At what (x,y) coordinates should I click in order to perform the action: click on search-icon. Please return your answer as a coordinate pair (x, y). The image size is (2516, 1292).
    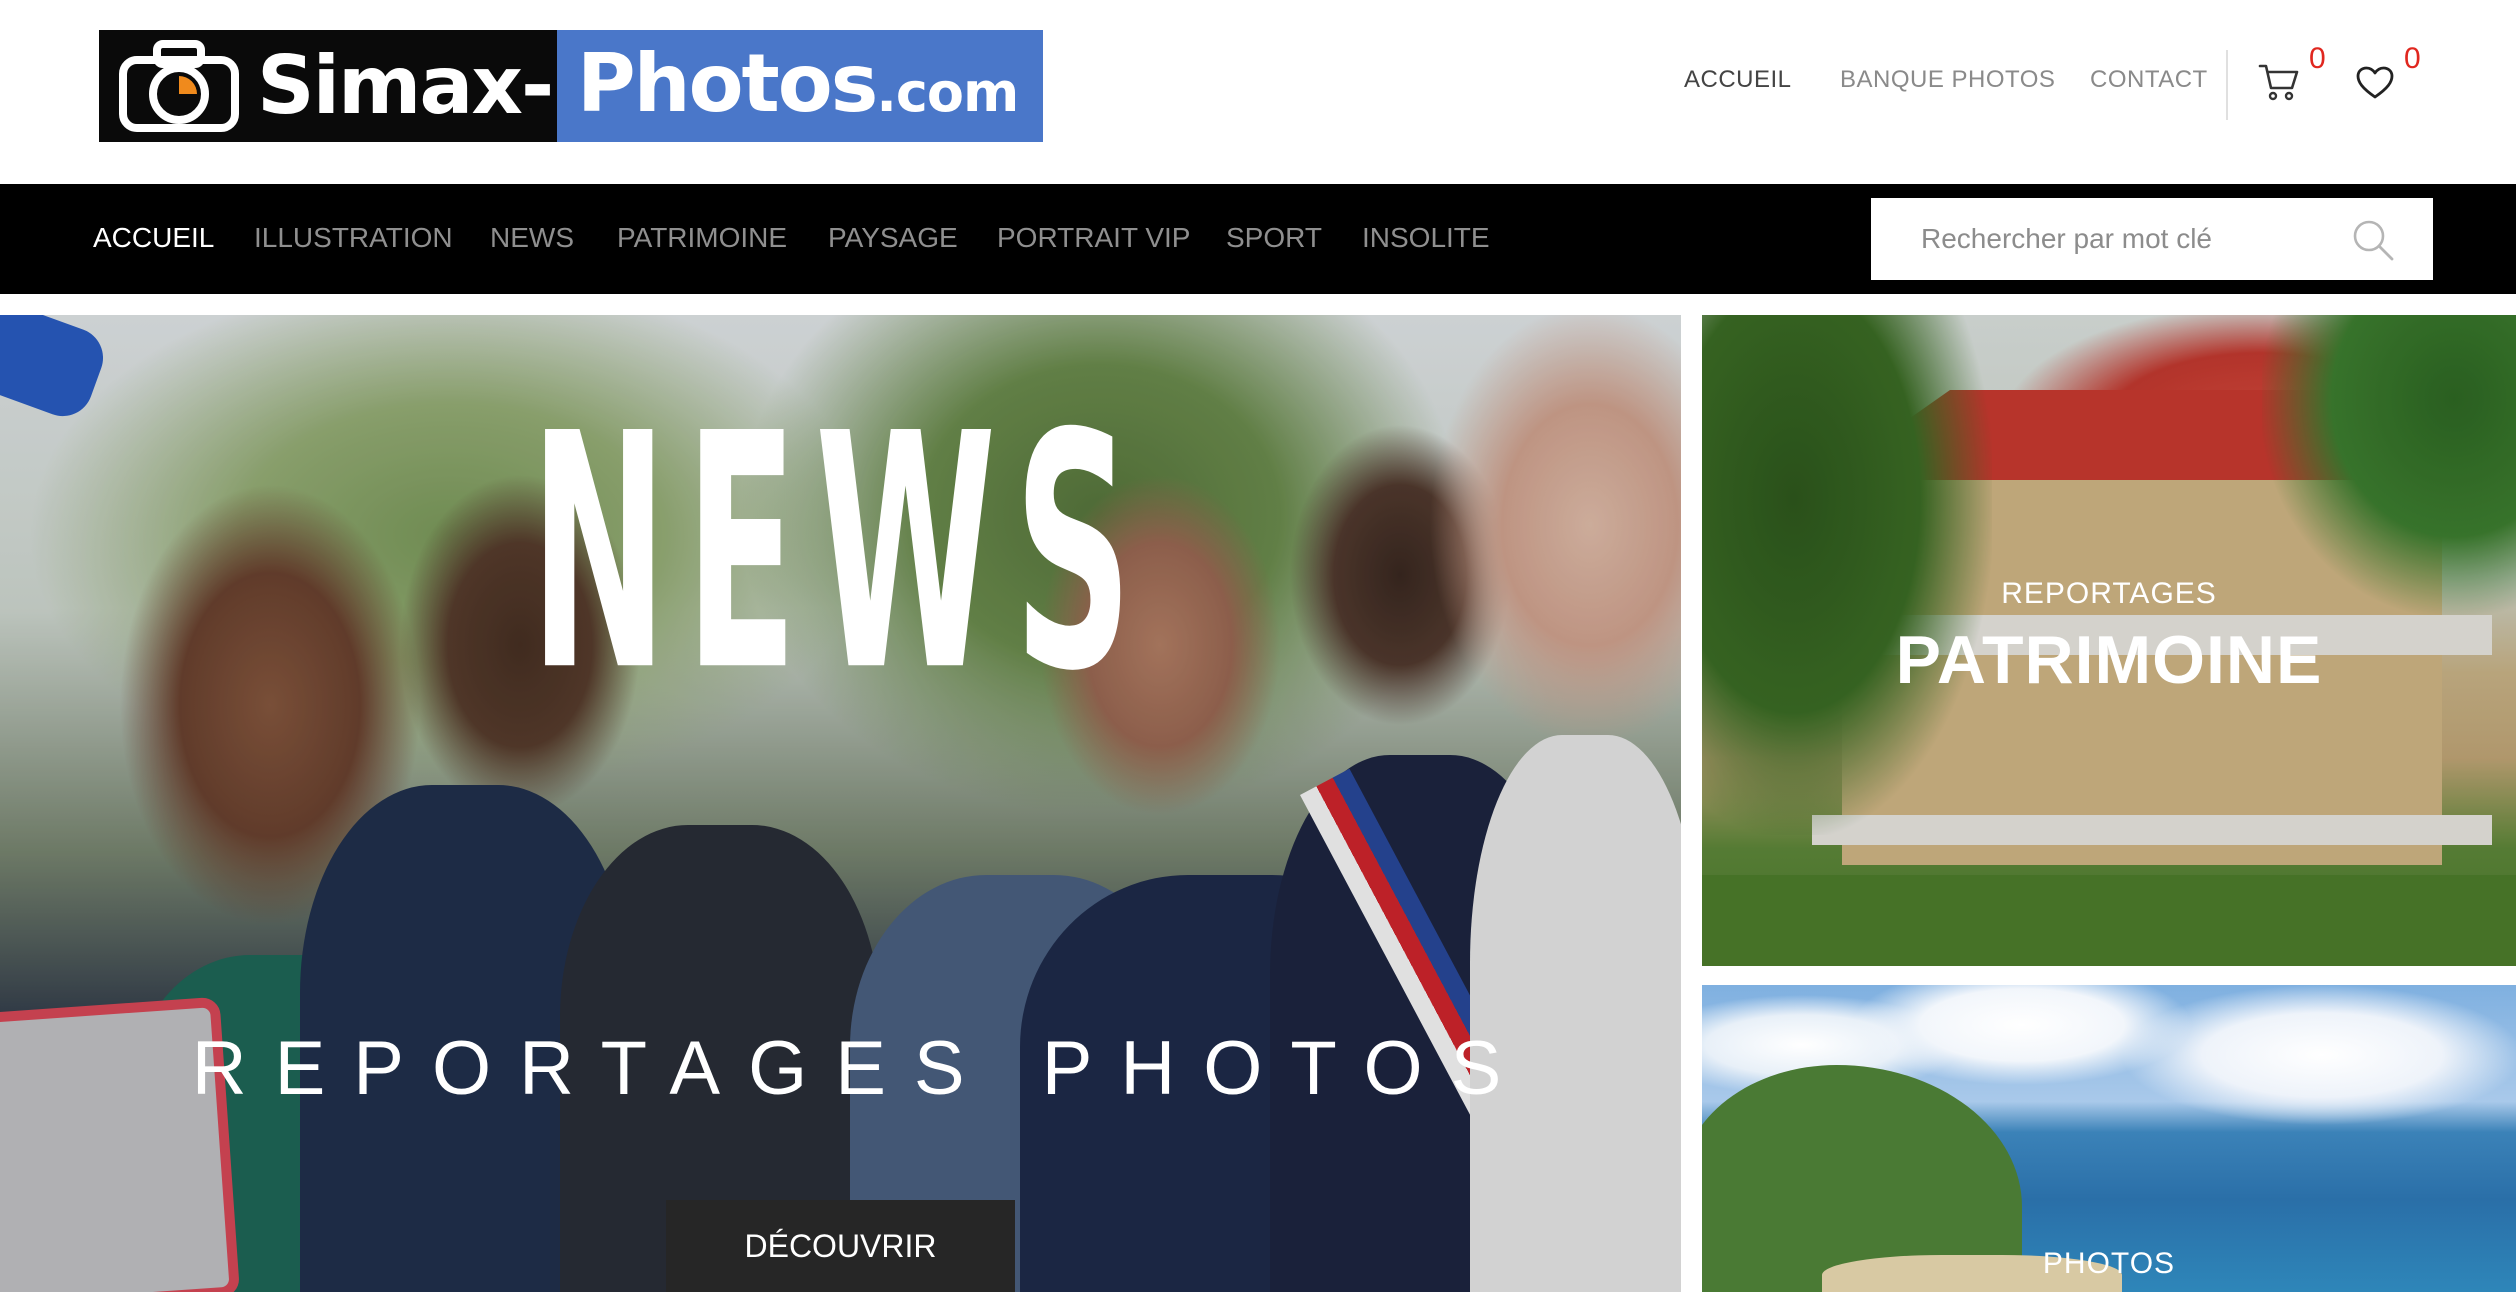
    Looking at the image, I should click on (2373, 240).